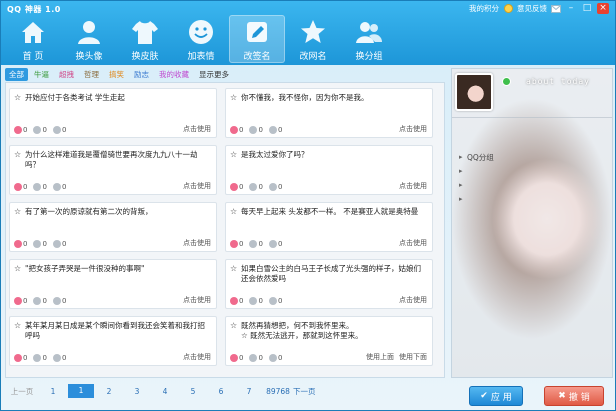  What do you see at coordinates (313, 39) in the screenshot?
I see `tool-nickname: 改网名` at bounding box center [313, 39].